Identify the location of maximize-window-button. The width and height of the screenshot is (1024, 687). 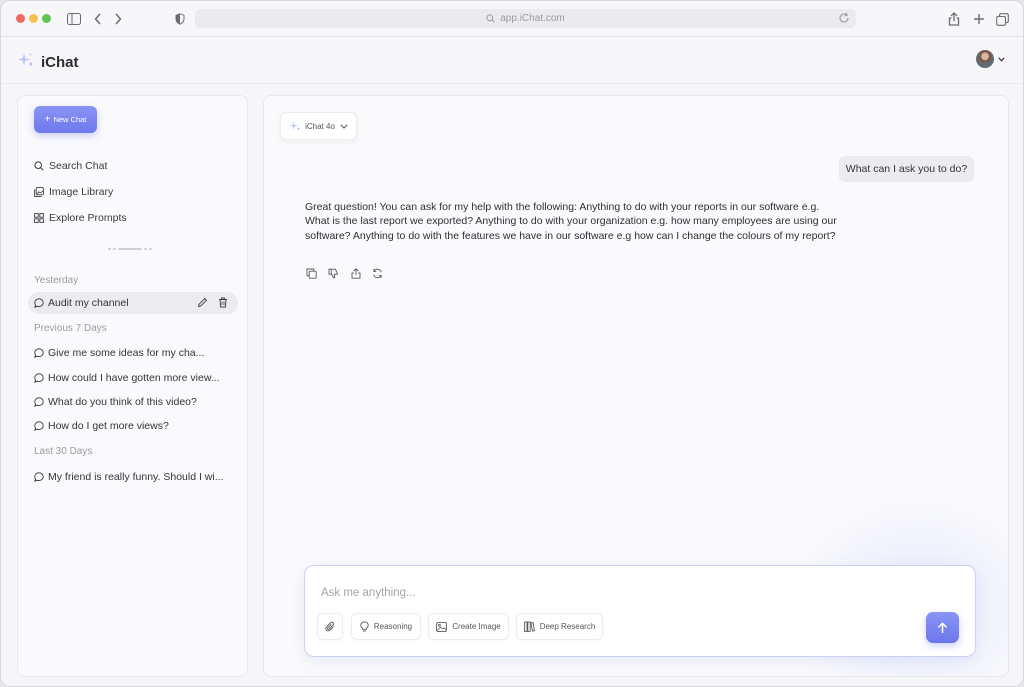
(46, 18).